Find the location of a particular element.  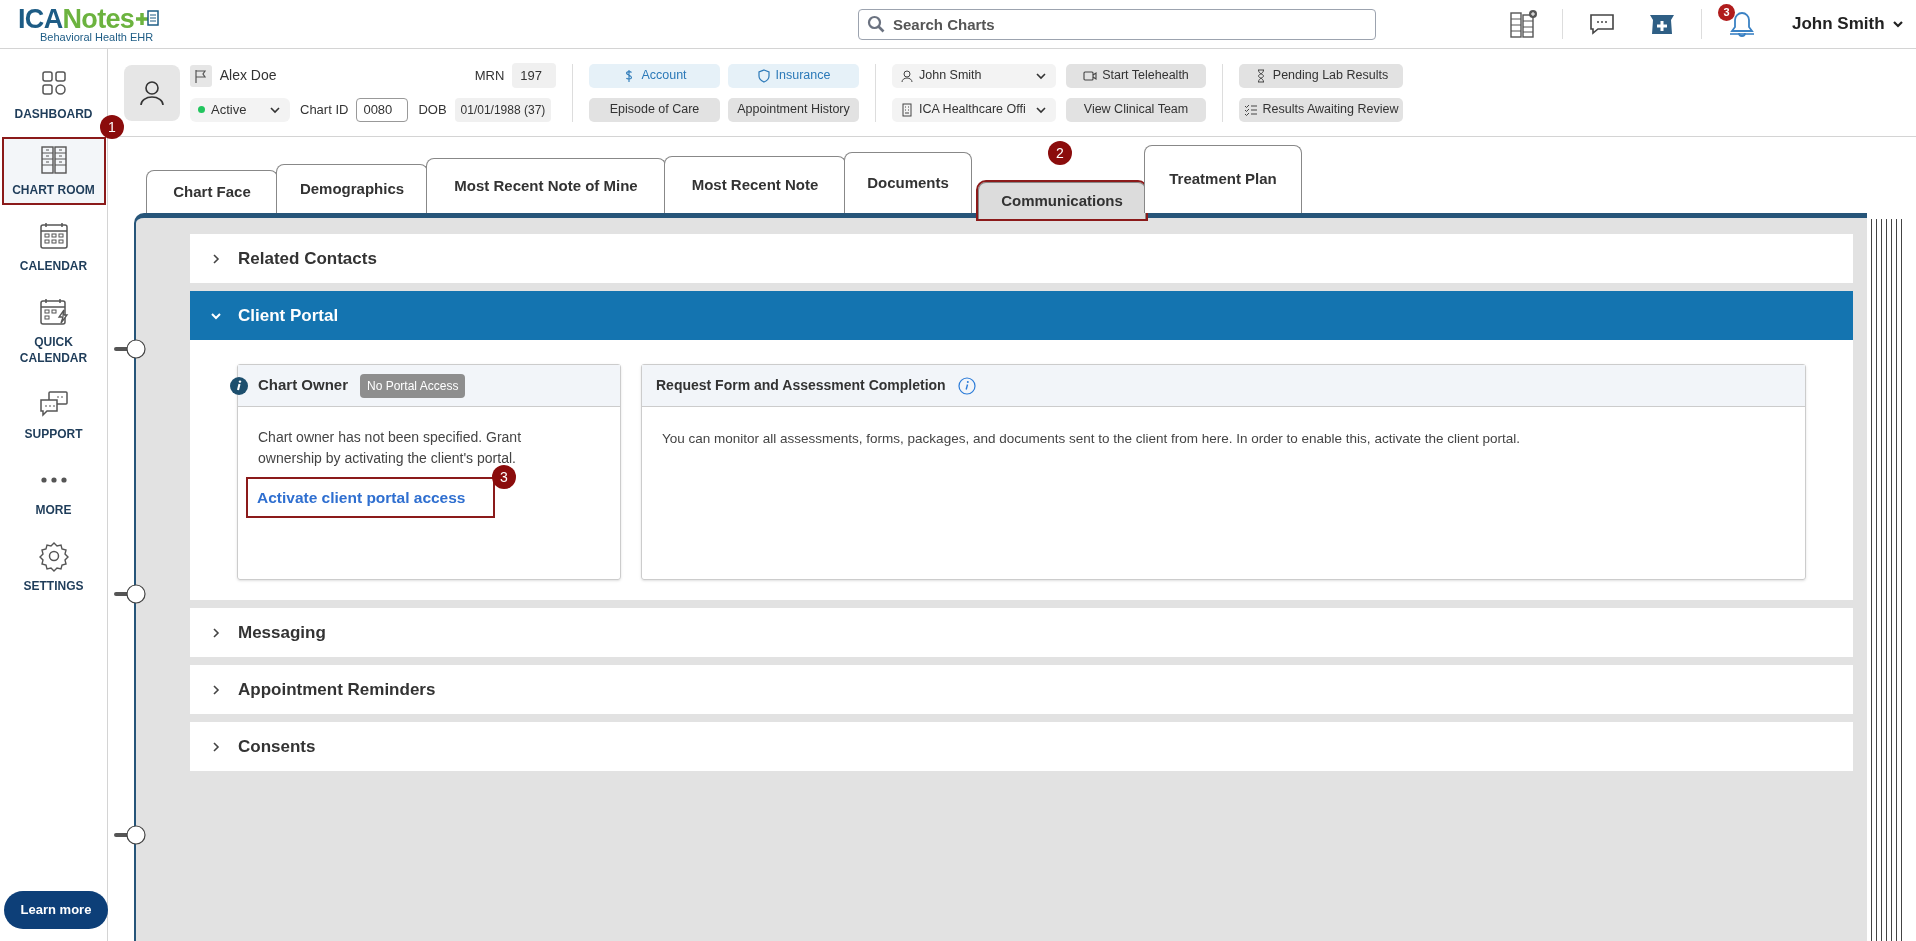

step-marker: 2 is located at coordinates (1060, 153).